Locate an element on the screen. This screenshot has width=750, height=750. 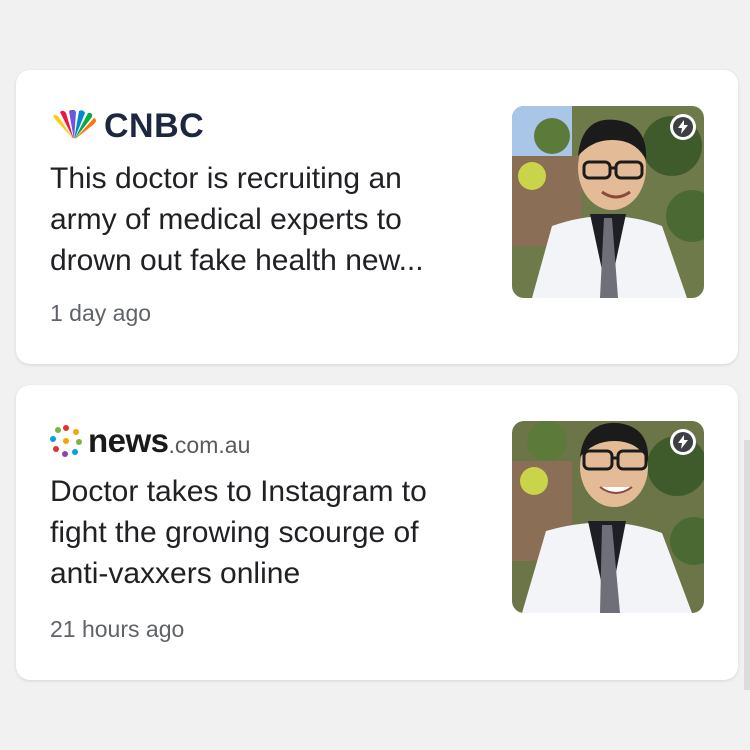
scrollbar is located at coordinates (747, 565).